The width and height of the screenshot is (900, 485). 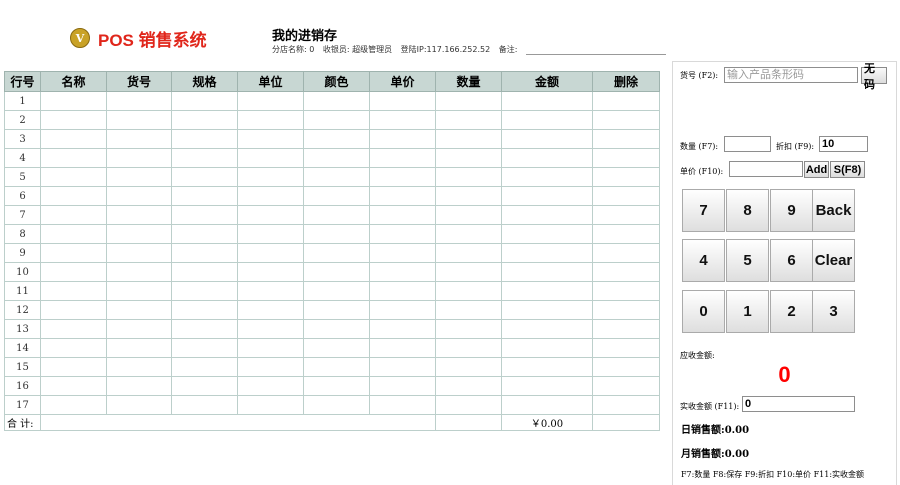 What do you see at coordinates (747, 260) in the screenshot?
I see `keypad-key: 5` at bounding box center [747, 260].